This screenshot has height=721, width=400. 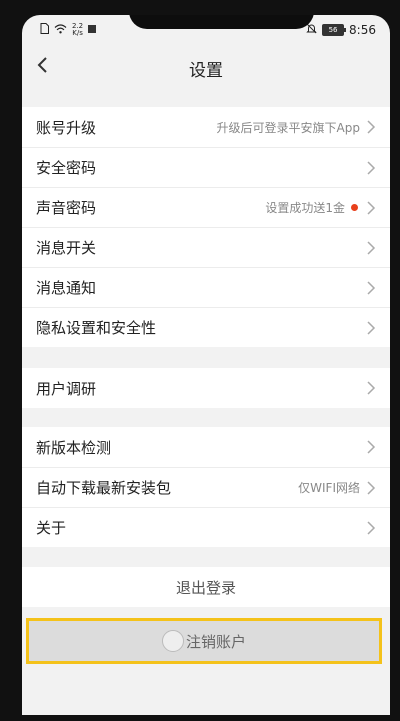 What do you see at coordinates (66, 388) in the screenshot?
I see `row-label: 用户调研` at bounding box center [66, 388].